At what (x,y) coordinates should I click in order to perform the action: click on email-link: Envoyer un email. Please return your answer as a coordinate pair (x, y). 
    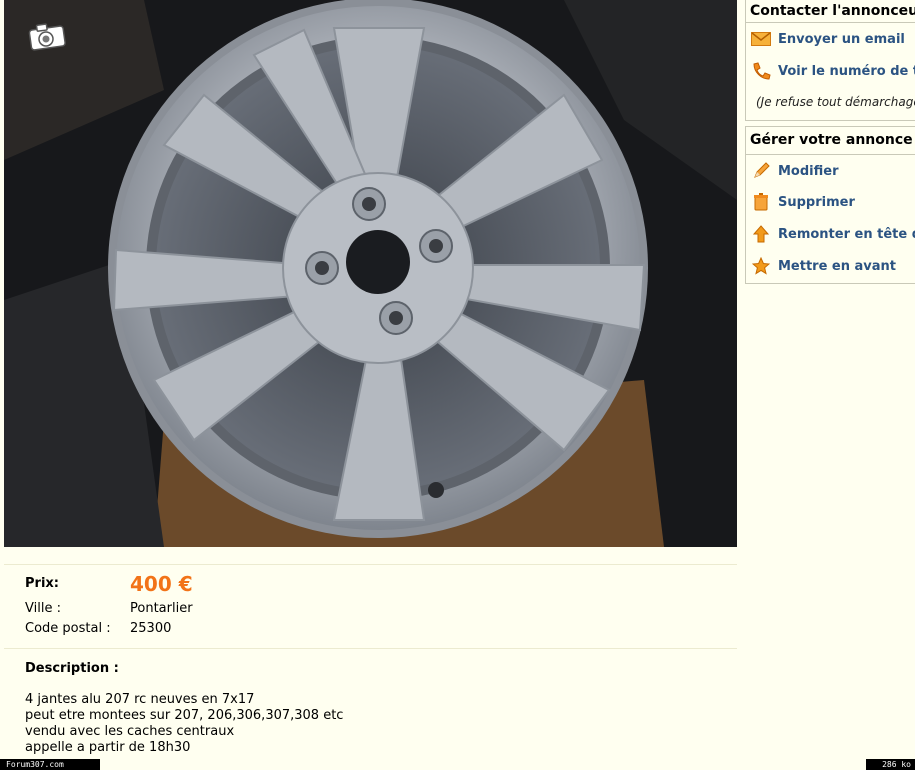
    Looking at the image, I should click on (825, 39).